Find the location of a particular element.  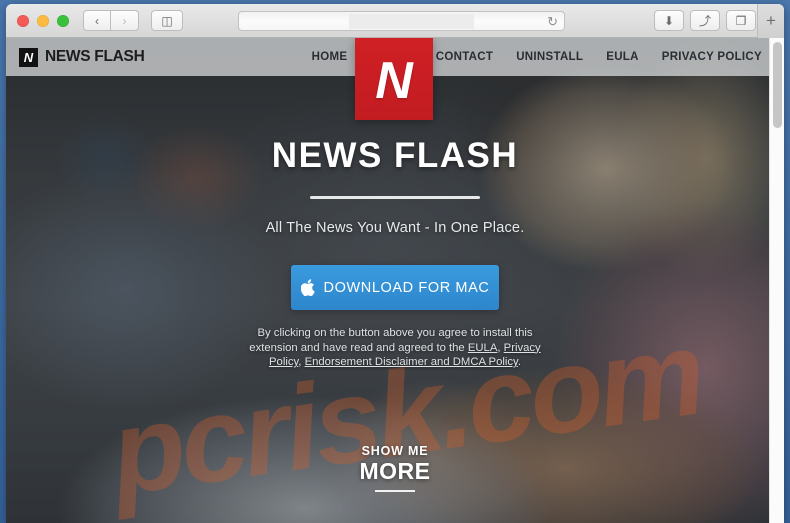

page-scrollbar-thumb is located at coordinates (777, 85).